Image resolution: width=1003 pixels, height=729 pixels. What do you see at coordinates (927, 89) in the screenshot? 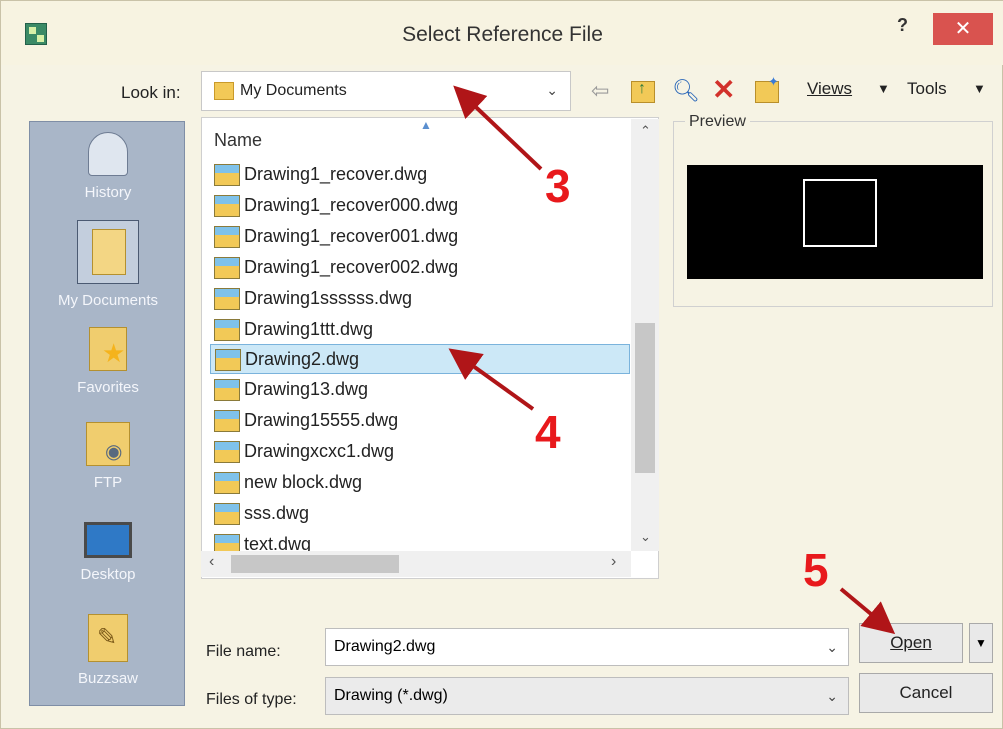
I see `tools-menu: Tools` at bounding box center [927, 89].